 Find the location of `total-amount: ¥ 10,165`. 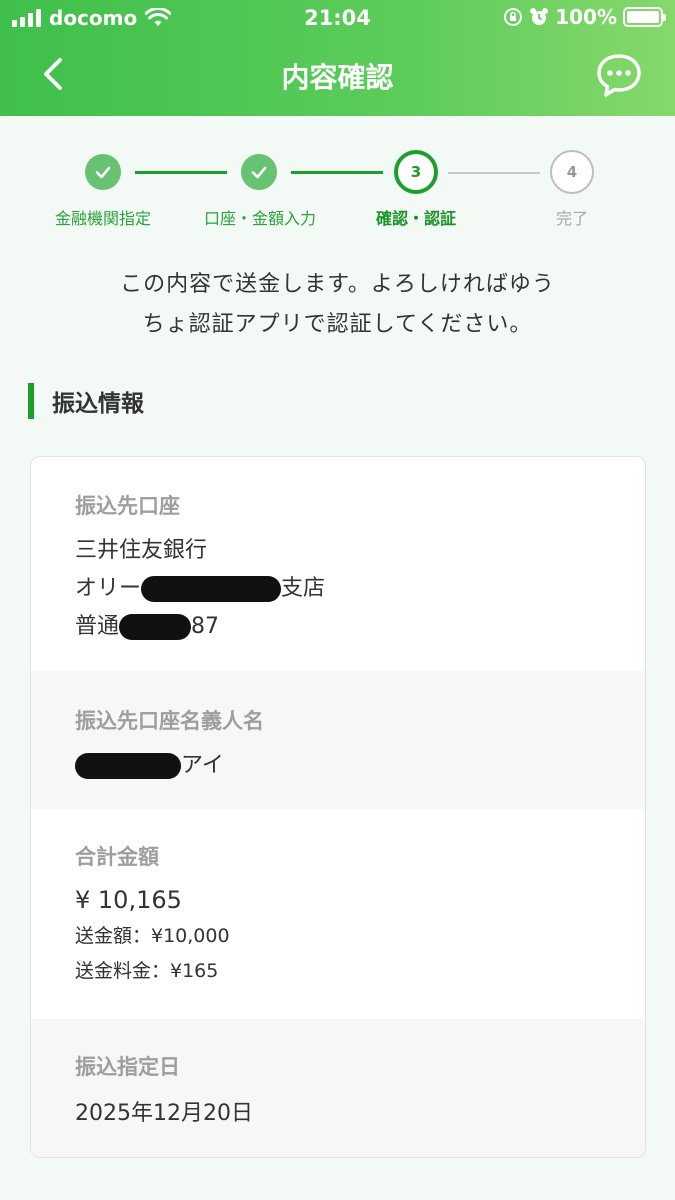

total-amount: ¥ 10,165 is located at coordinates (128, 900).